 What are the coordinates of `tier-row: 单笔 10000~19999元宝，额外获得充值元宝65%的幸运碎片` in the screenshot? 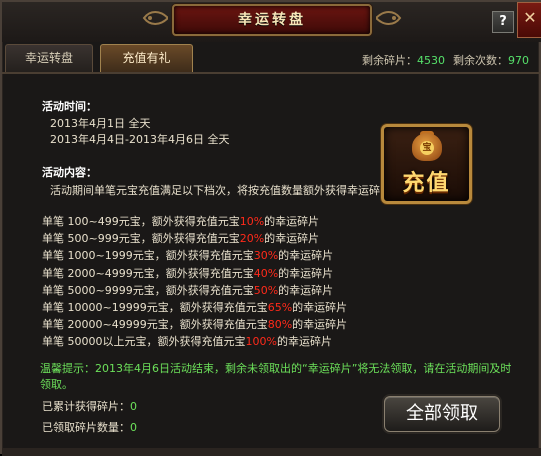 It's located at (194, 307).